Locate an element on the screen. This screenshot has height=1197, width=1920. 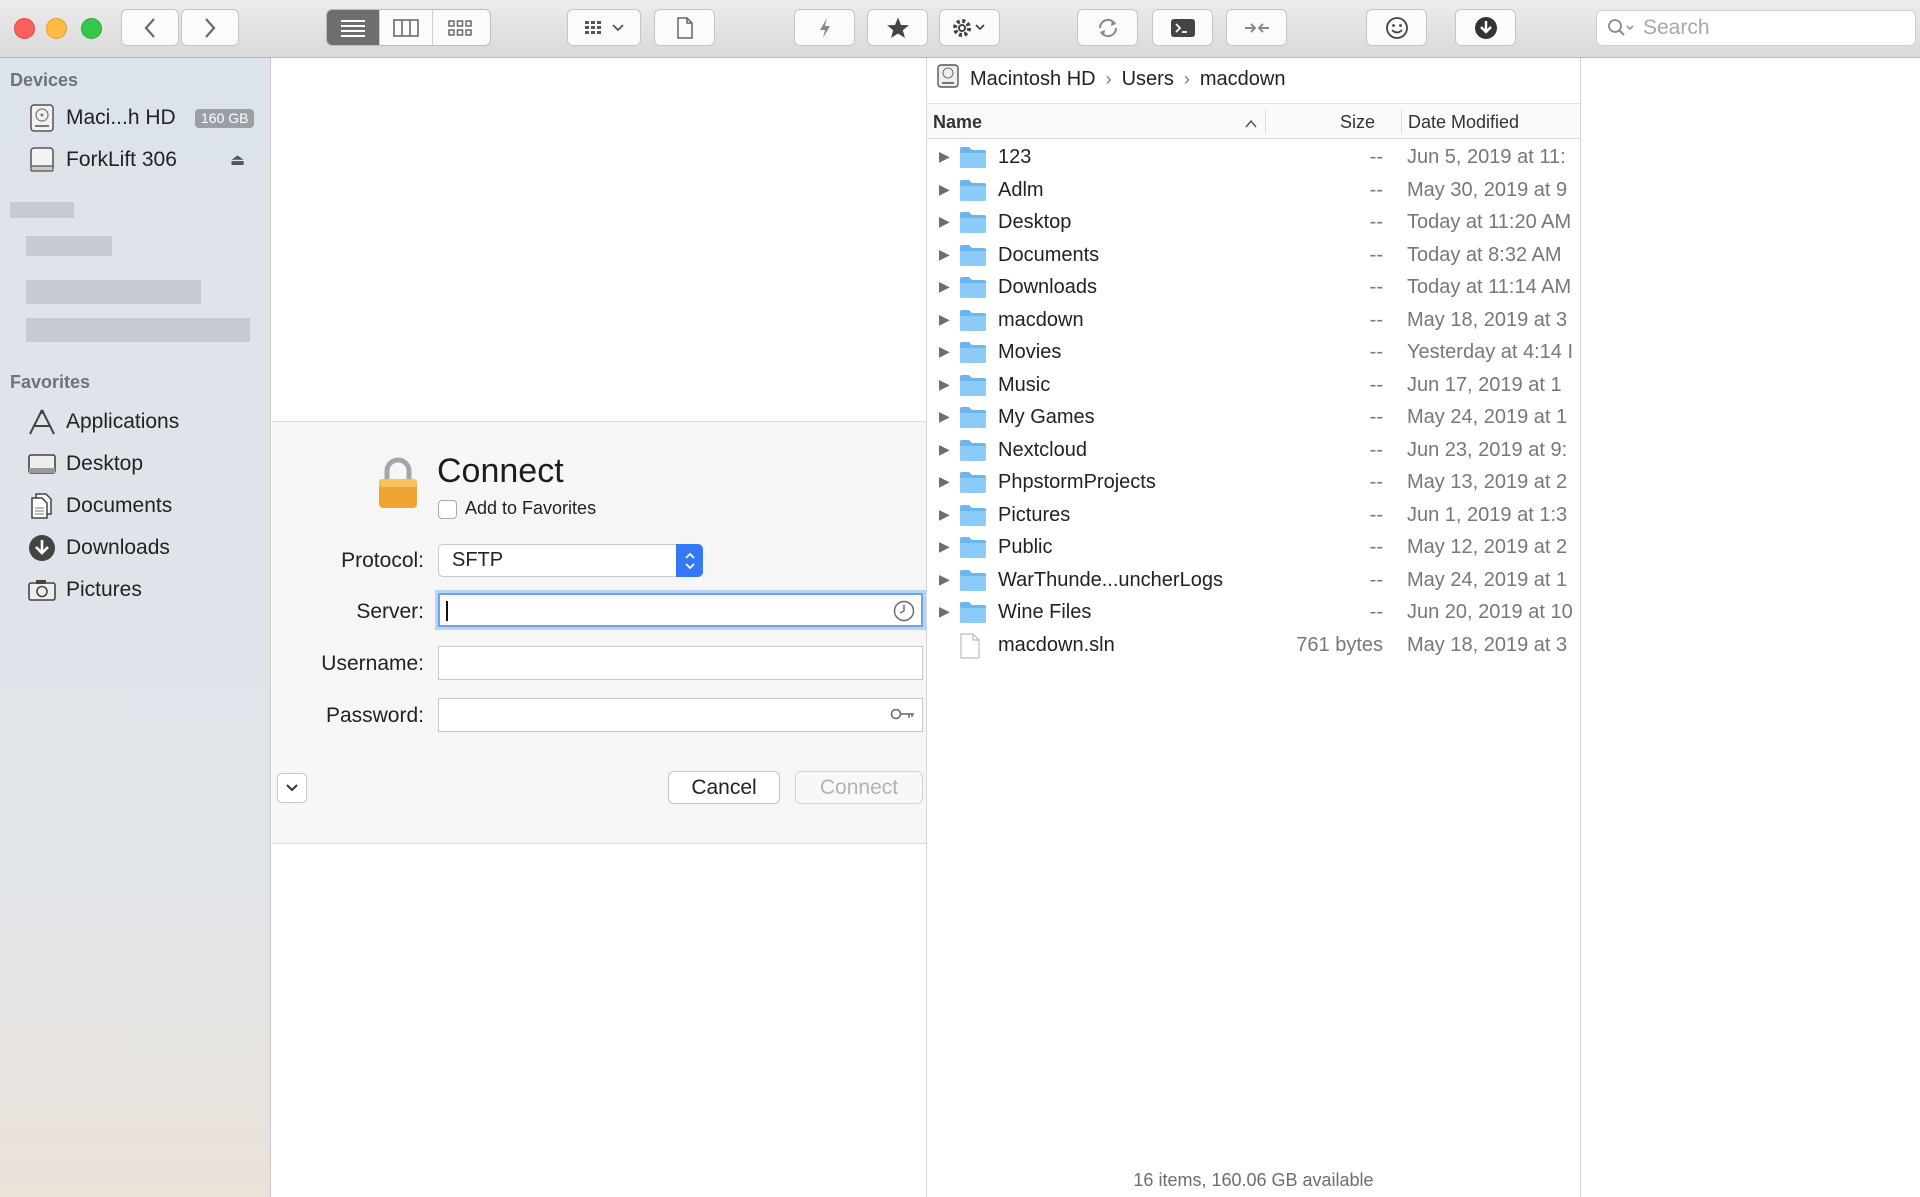
blurred-content is located at coordinates (113, 292).